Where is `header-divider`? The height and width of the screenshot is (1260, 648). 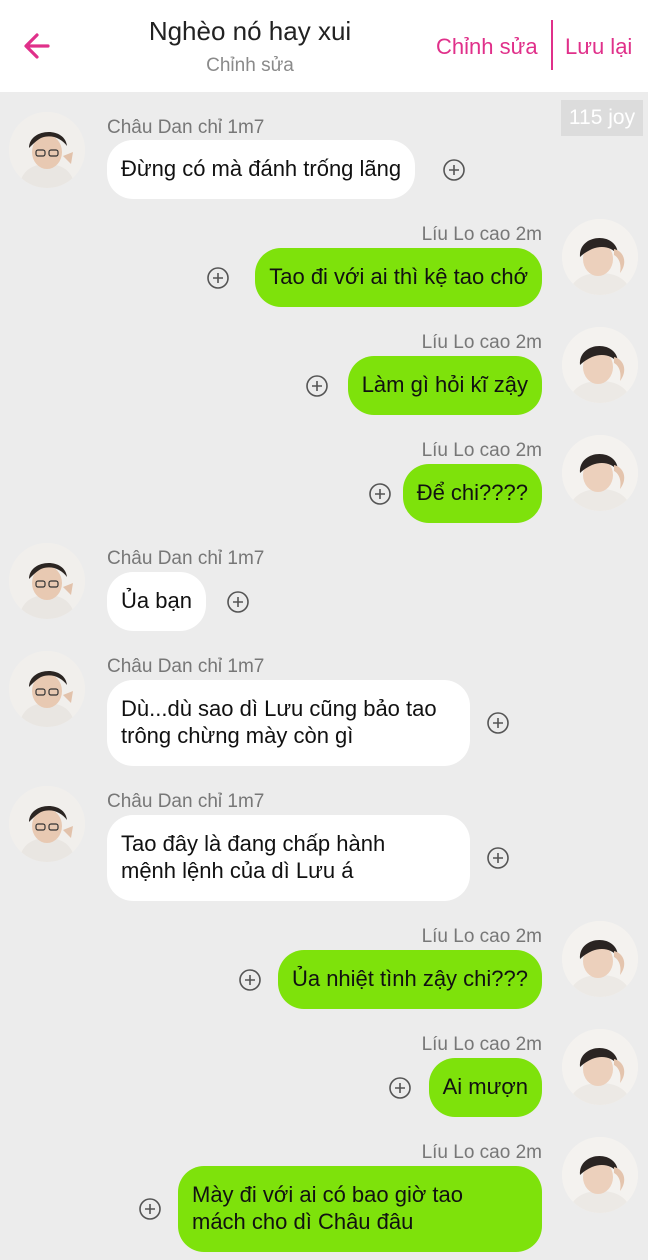
header-divider is located at coordinates (552, 45).